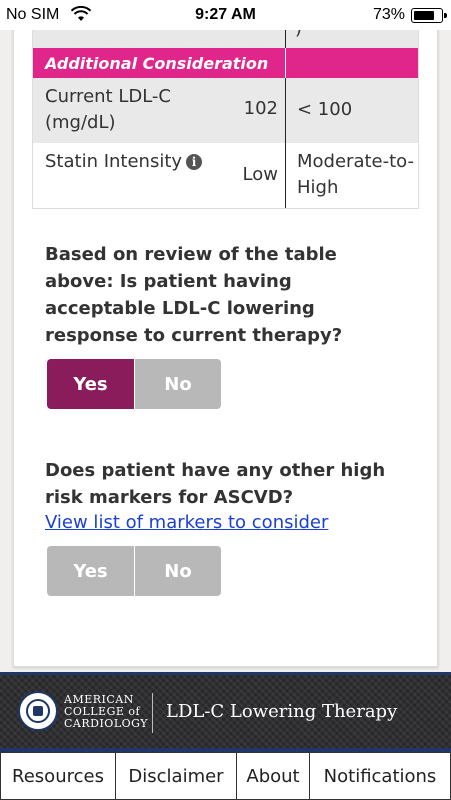  What do you see at coordinates (57, 776) in the screenshot?
I see `tab-resources: Resources` at bounding box center [57, 776].